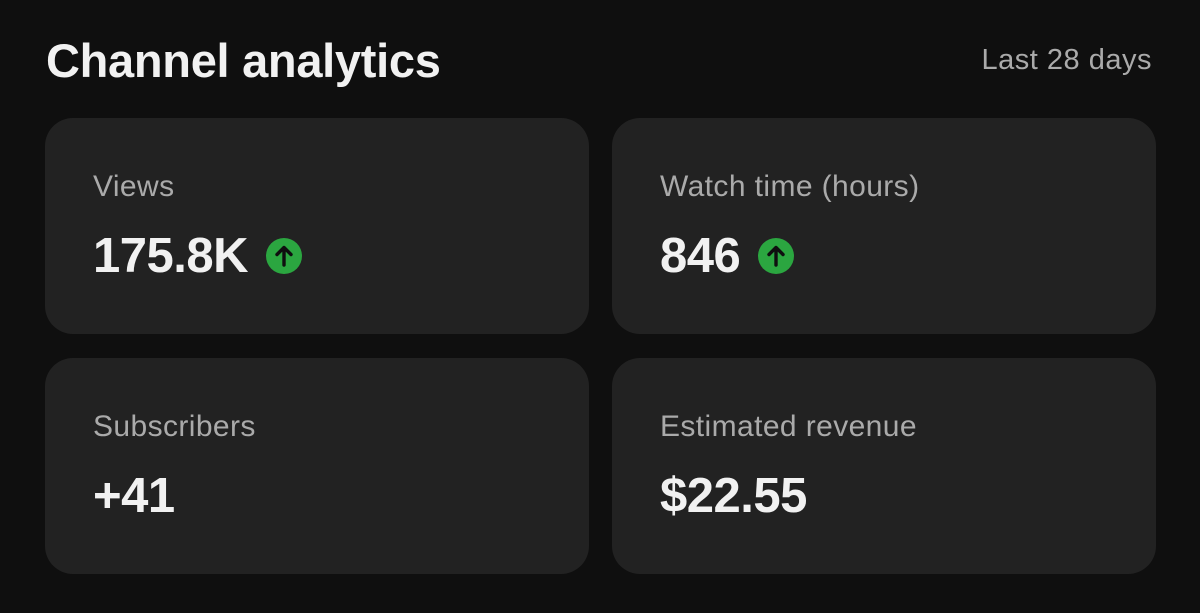  I want to click on views-value-row: 175.8K, so click(198, 256).